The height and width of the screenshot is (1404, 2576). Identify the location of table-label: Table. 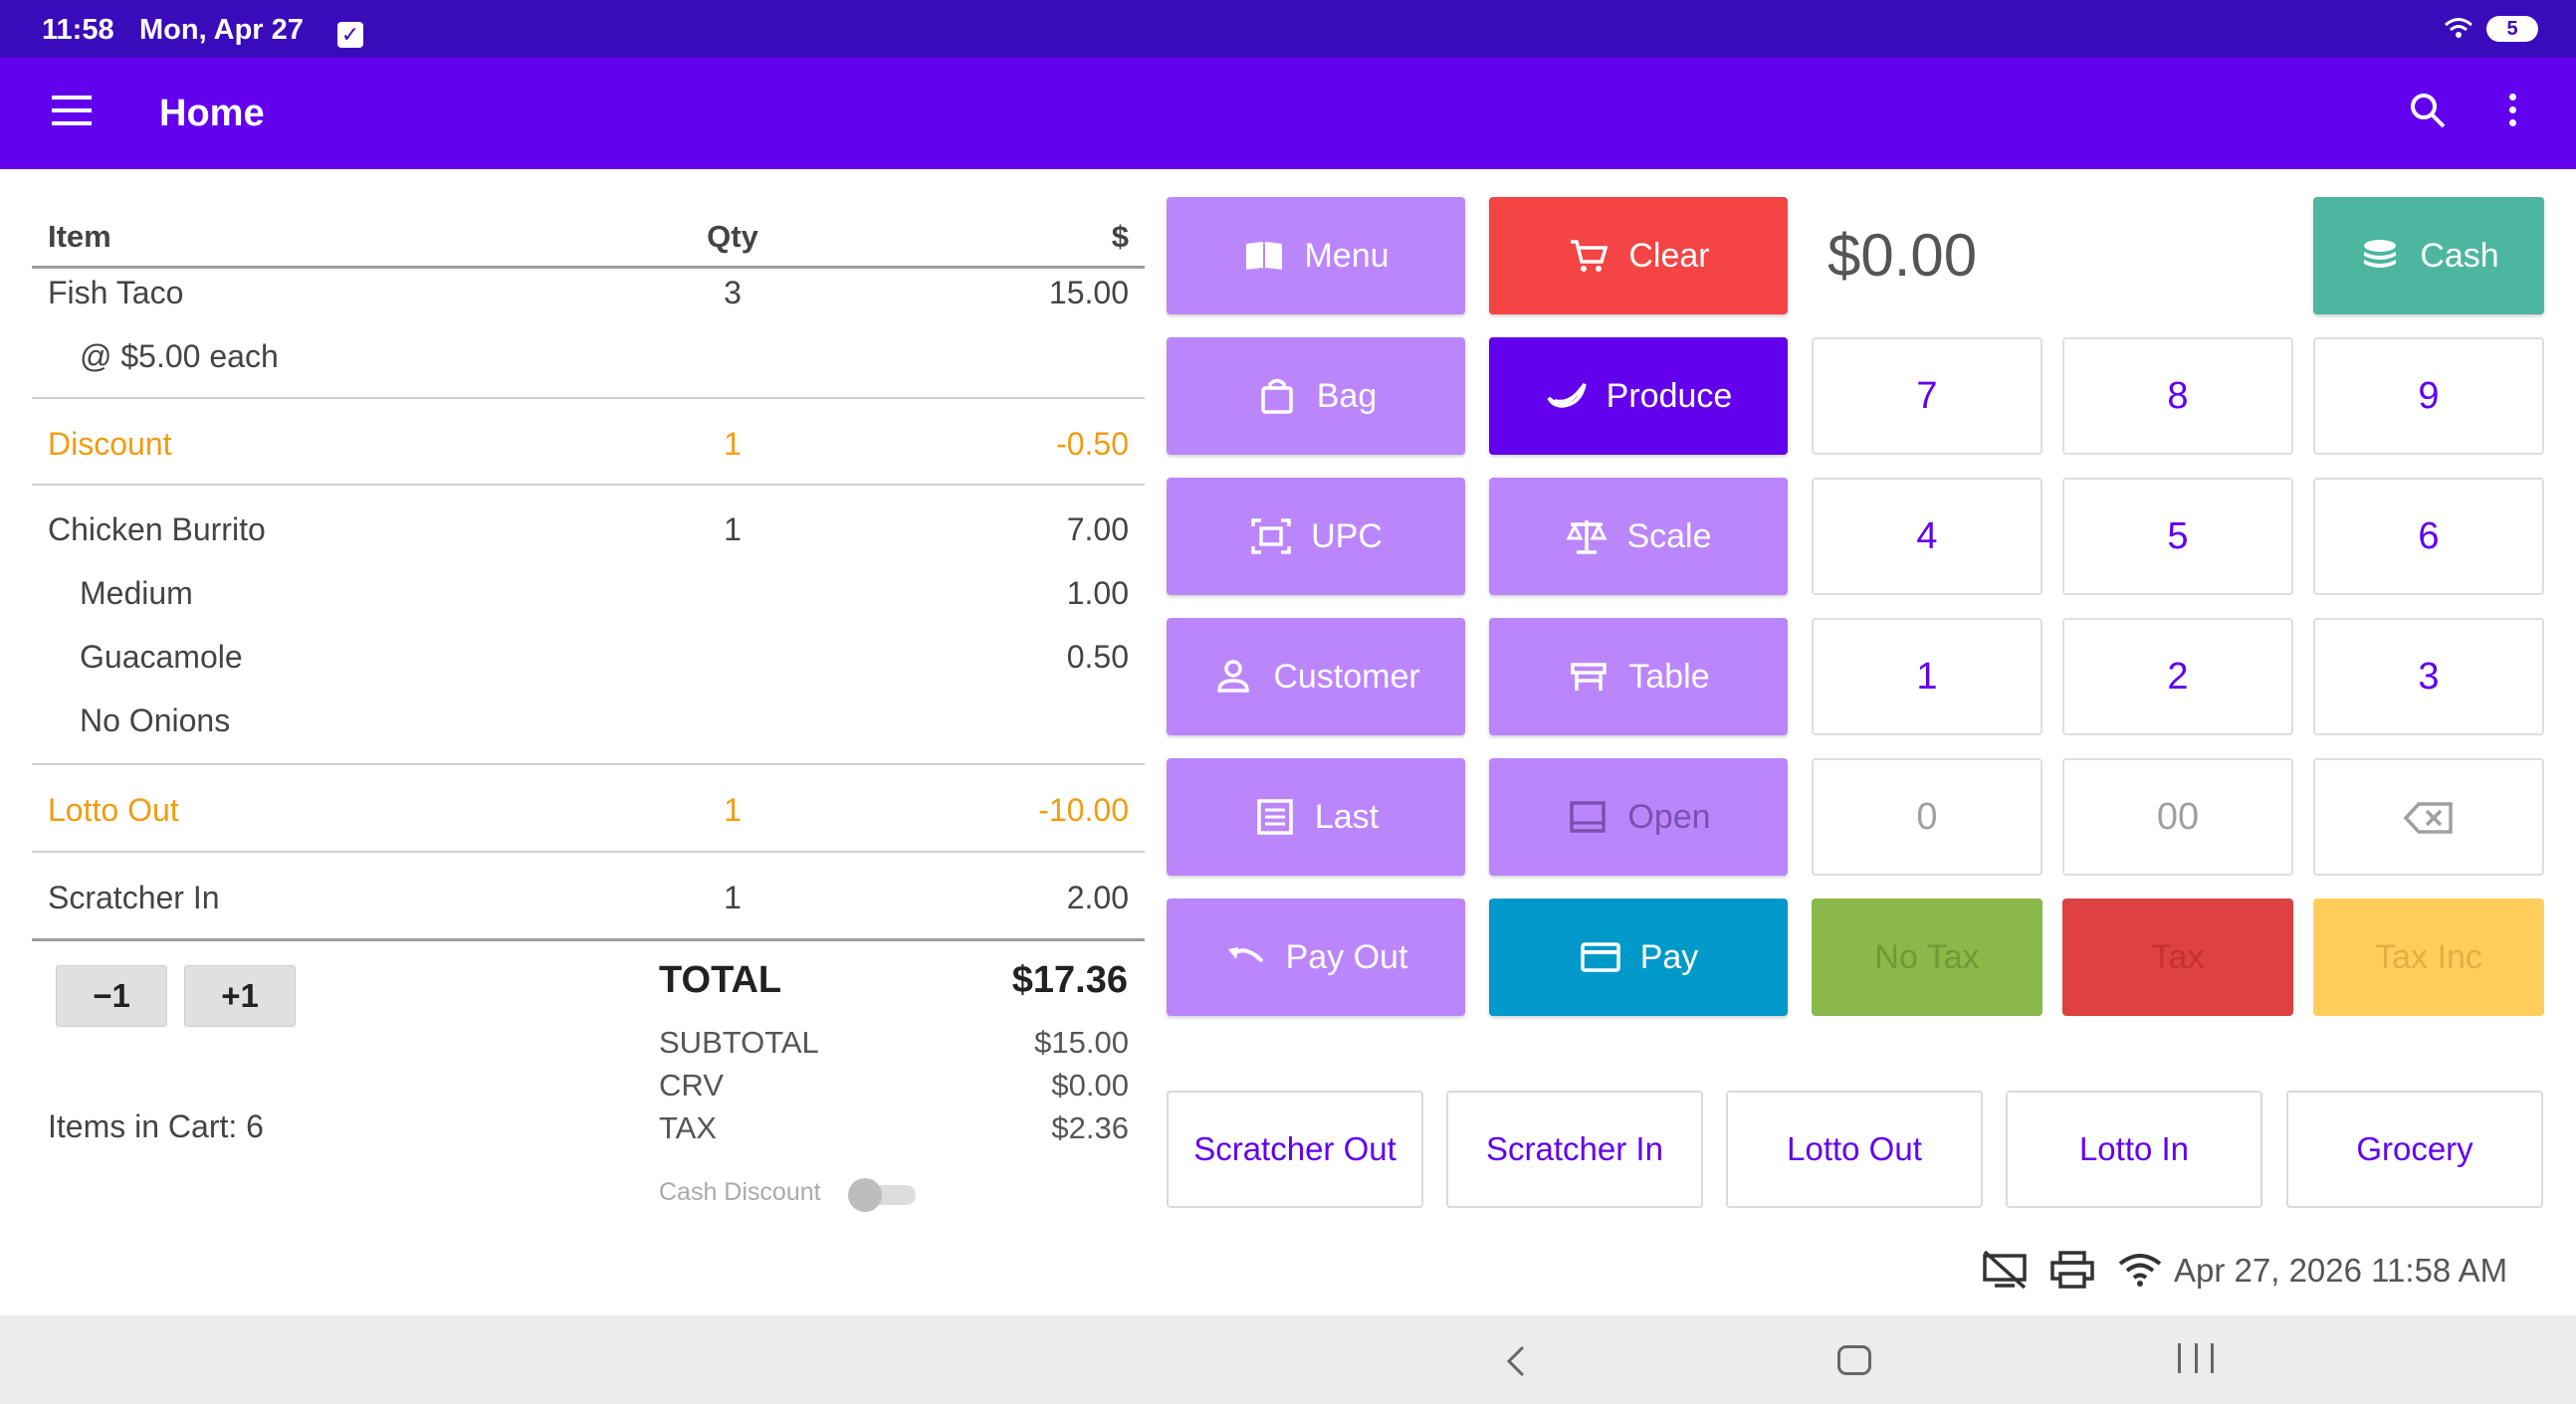
(1669, 676).